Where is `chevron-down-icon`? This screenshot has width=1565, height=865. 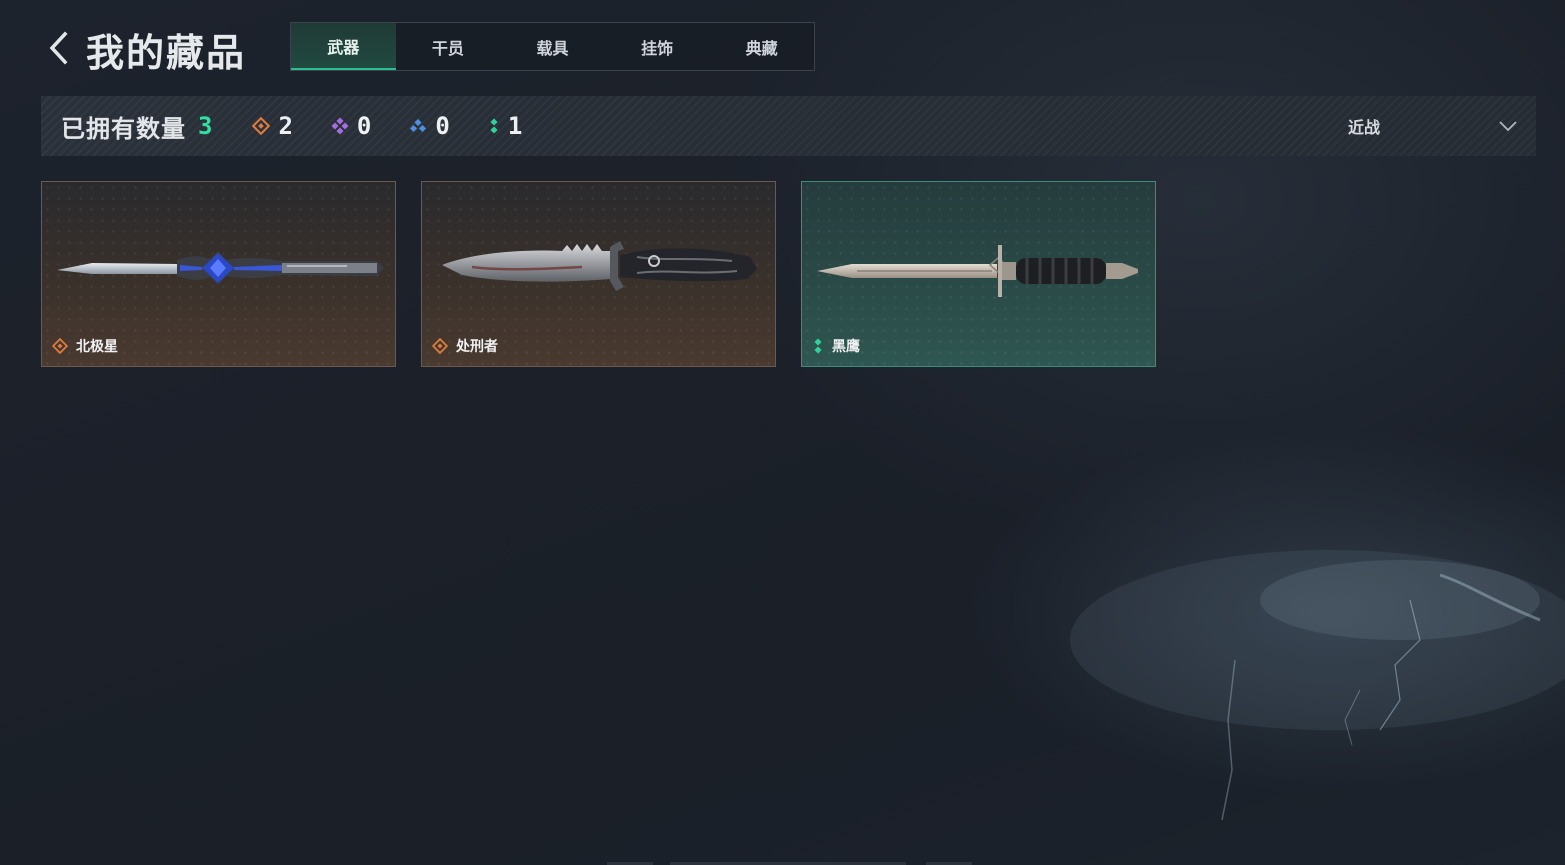
chevron-down-icon is located at coordinates (1508, 126).